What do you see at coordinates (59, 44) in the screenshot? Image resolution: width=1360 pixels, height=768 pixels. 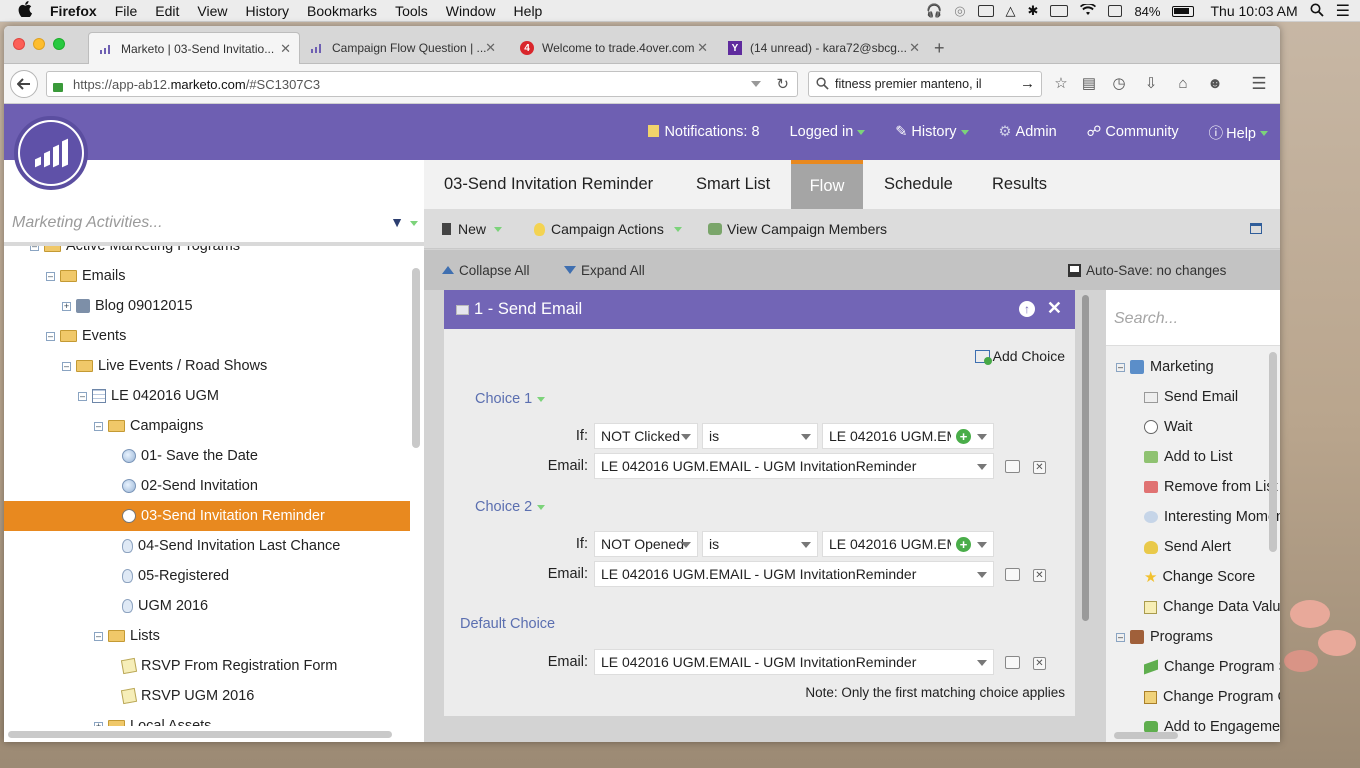 I see `zoom-window-button` at bounding box center [59, 44].